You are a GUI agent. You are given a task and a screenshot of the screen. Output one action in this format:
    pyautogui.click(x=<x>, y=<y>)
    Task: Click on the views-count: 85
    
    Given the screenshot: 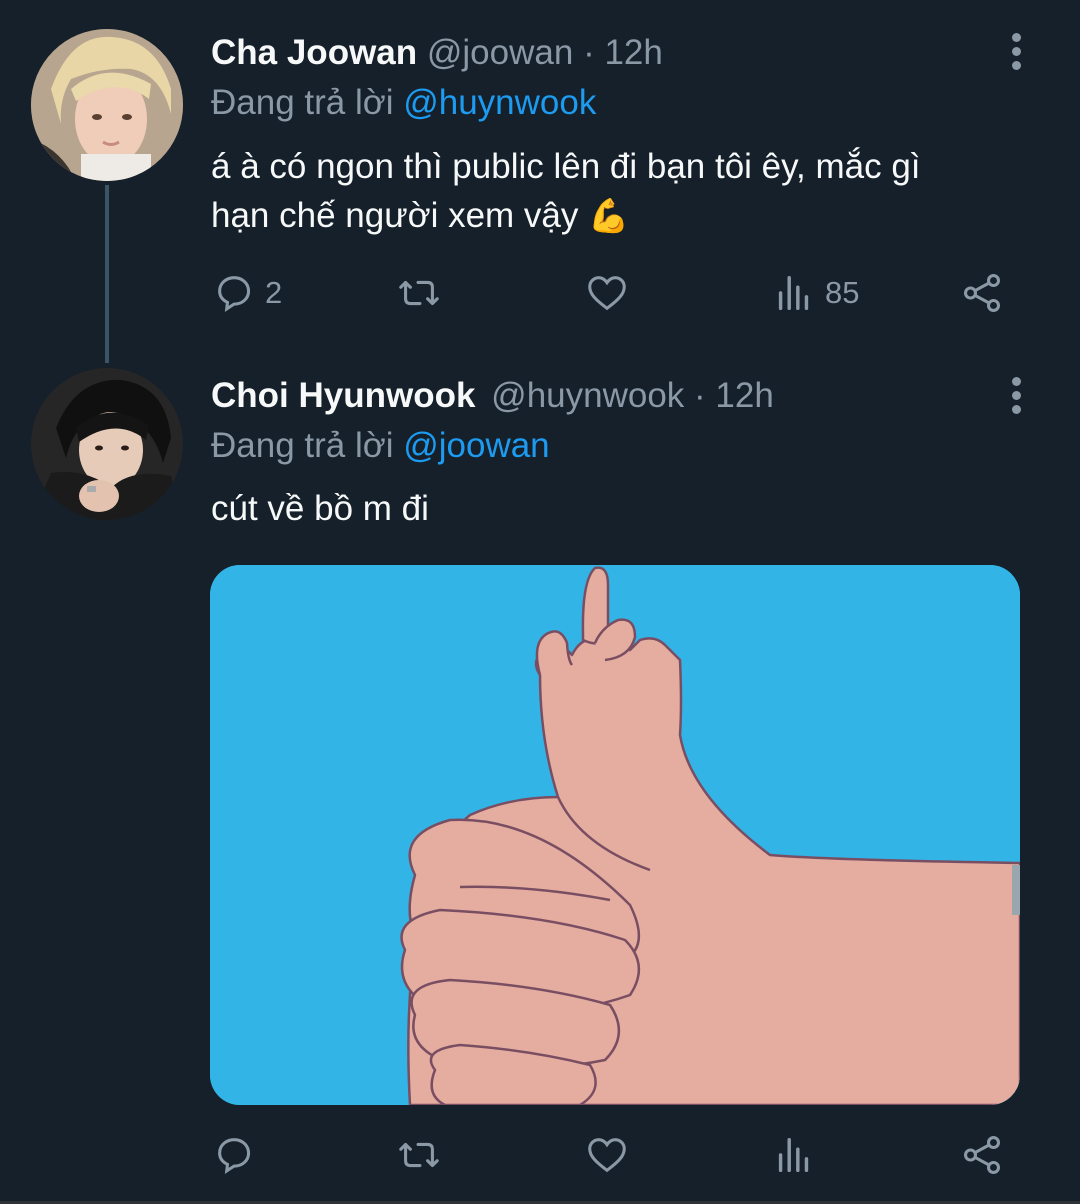 What is the action you would take?
    pyautogui.click(x=842, y=292)
    